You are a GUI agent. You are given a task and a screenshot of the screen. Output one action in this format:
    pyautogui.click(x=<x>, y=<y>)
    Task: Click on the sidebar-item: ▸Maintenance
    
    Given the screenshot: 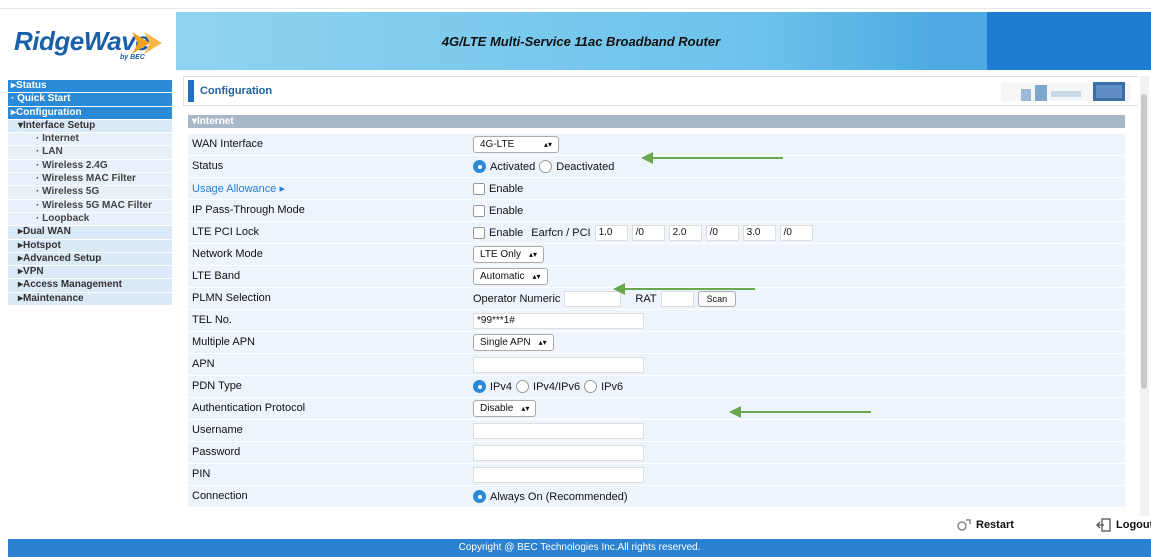 What is the action you would take?
    pyautogui.click(x=90, y=299)
    